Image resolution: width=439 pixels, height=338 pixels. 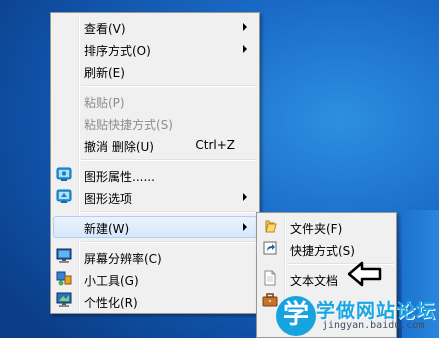 What do you see at coordinates (155, 301) in the screenshot?
I see `menu-item-personalize: 个性化(R)` at bounding box center [155, 301].